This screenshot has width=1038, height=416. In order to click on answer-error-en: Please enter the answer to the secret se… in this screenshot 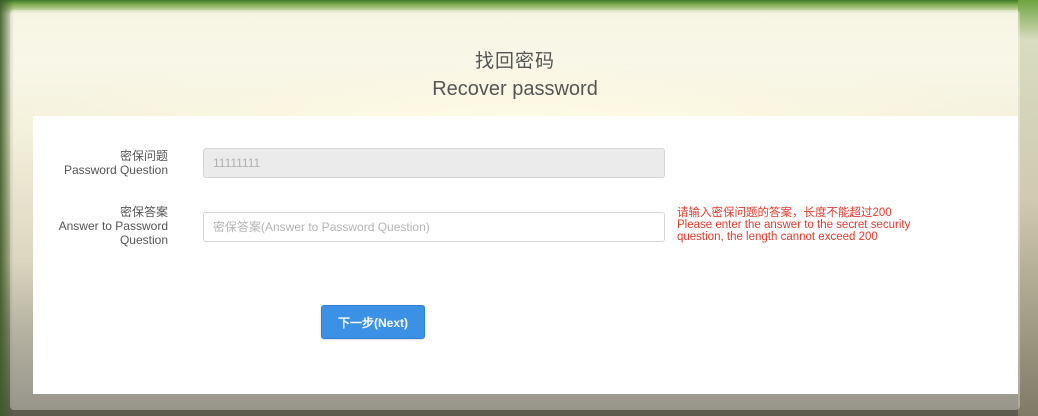, I will do `click(794, 231)`.